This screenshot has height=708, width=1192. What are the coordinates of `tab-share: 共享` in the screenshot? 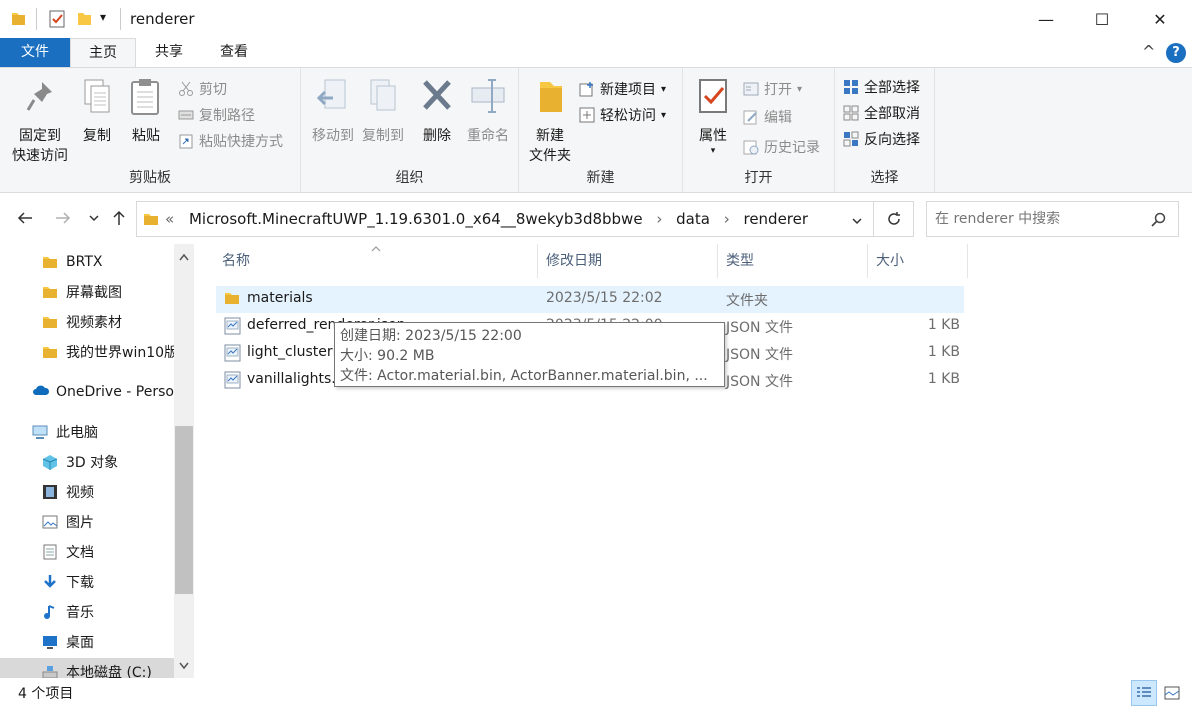 It's located at (169, 52).